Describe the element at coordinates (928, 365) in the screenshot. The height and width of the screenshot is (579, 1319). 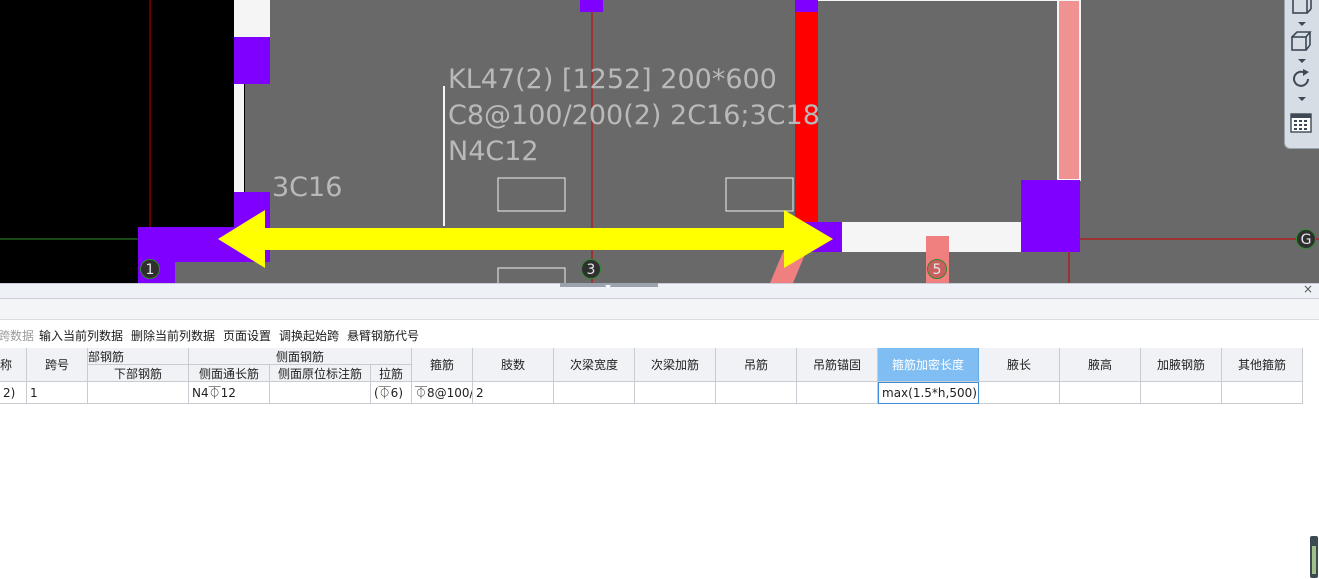
I see `col-header-stirrup-dense-length: 箍筋加密长度` at that location.